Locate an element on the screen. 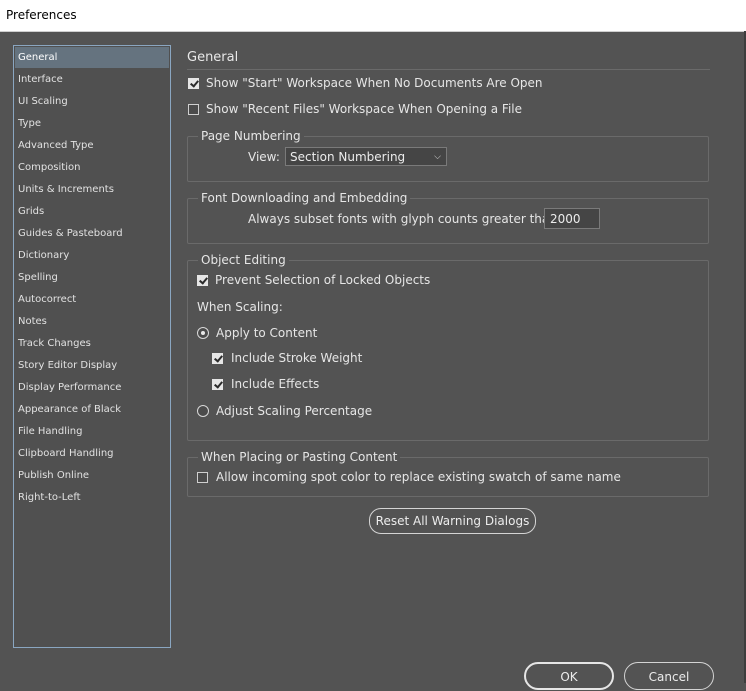  apply-to-content-radio is located at coordinates (203, 333).